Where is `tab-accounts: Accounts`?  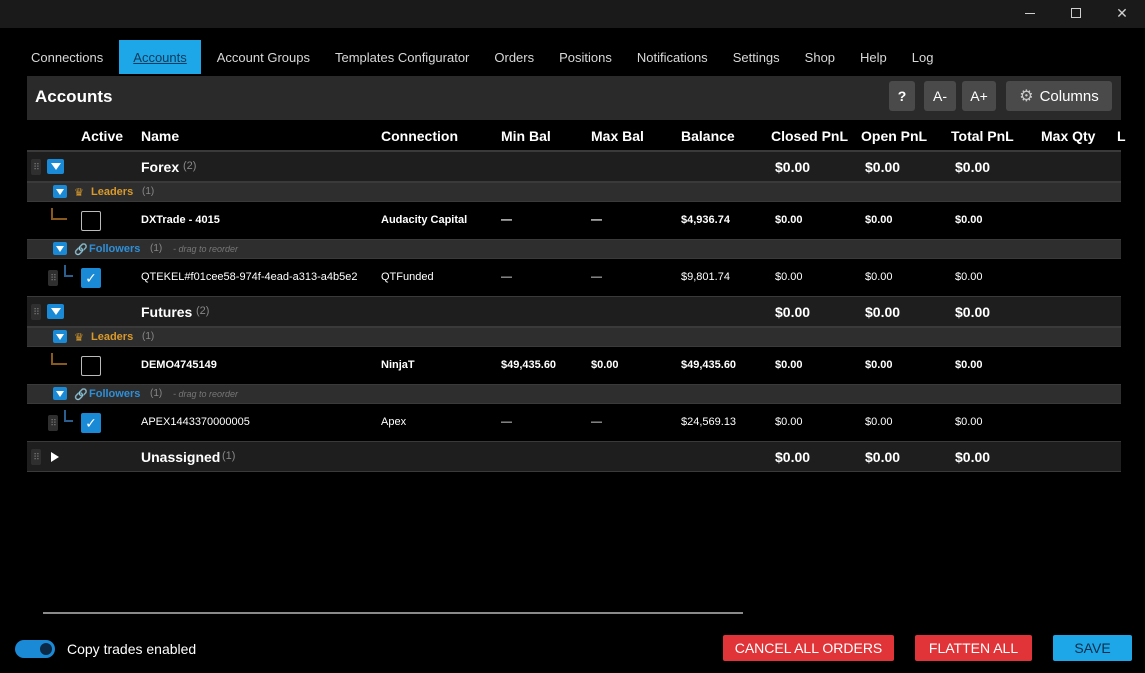
tab-accounts: Accounts is located at coordinates (160, 57).